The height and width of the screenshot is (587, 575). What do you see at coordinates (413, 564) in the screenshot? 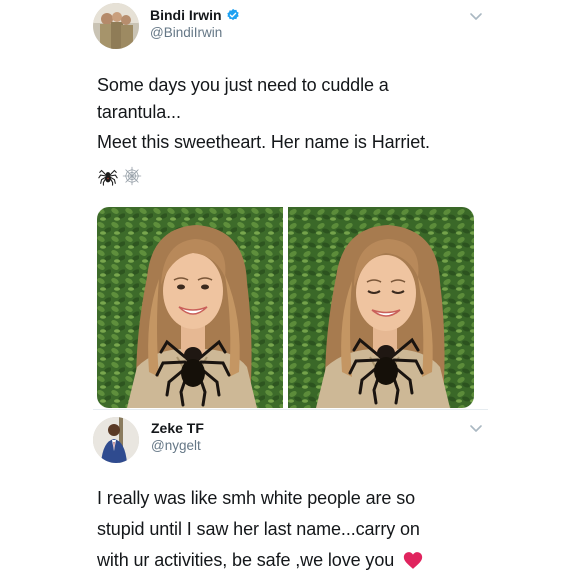
I see `red-heart-icon` at bounding box center [413, 564].